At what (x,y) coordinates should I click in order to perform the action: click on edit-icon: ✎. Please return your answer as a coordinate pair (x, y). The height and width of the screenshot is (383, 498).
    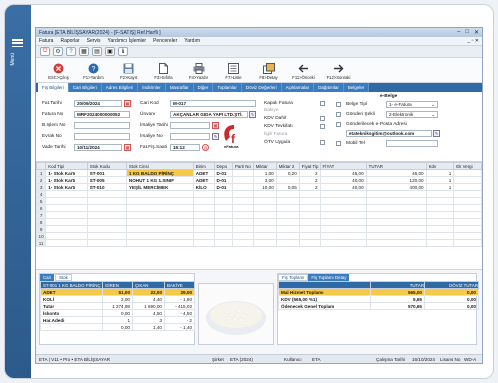
    Looking at the image, I should click on (252, 114).